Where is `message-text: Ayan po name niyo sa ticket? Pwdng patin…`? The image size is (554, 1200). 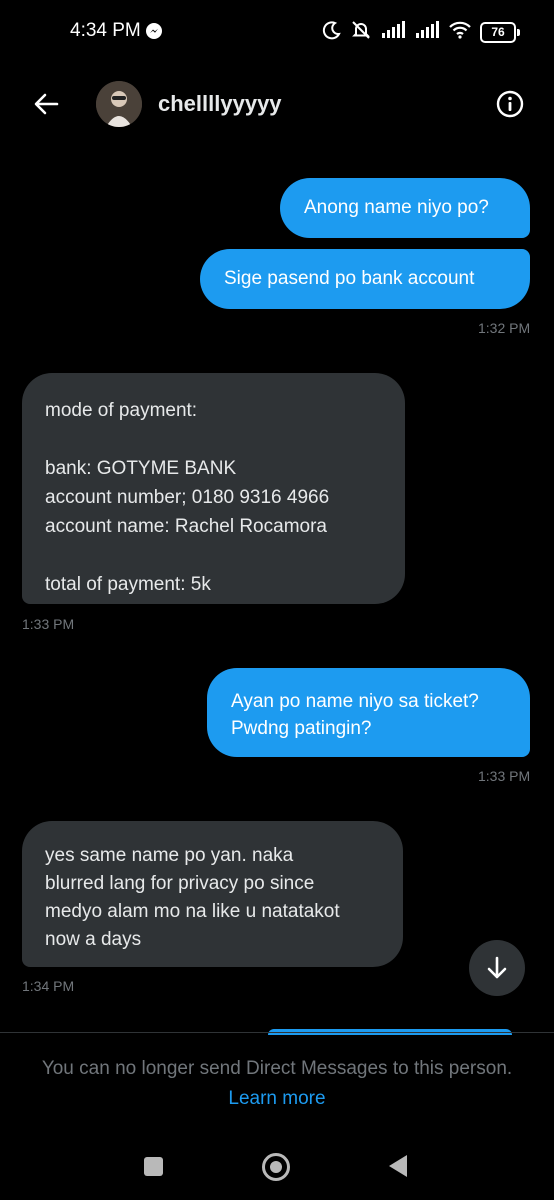
message-text: Ayan po name niyo sa ticket? Pwdng patin… is located at coordinates (355, 715).